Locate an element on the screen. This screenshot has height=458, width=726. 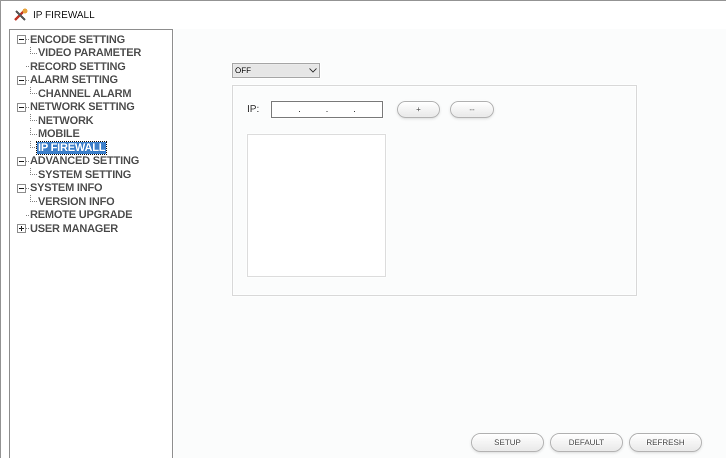
tools-icon is located at coordinates (21, 15).